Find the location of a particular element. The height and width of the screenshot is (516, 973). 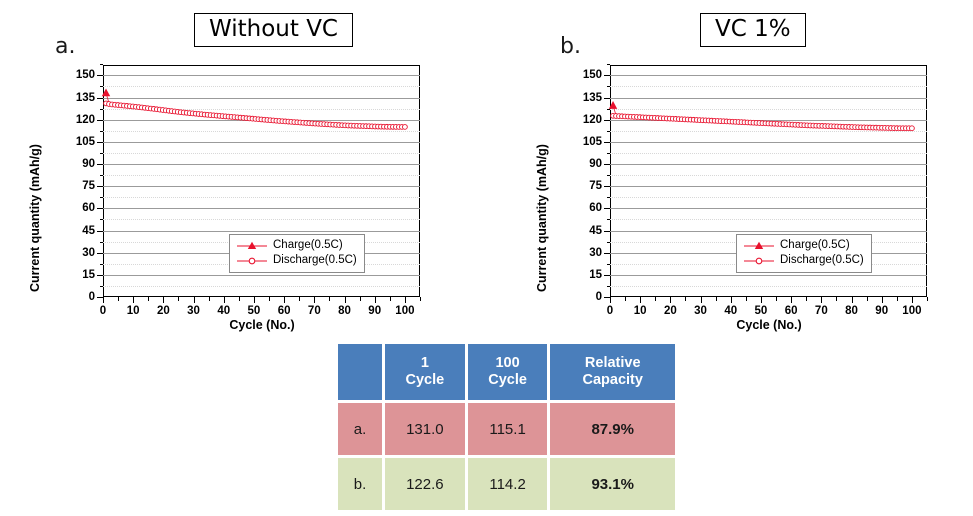

table-header-cycle-1-line2: Cycle is located at coordinates (425, 380).